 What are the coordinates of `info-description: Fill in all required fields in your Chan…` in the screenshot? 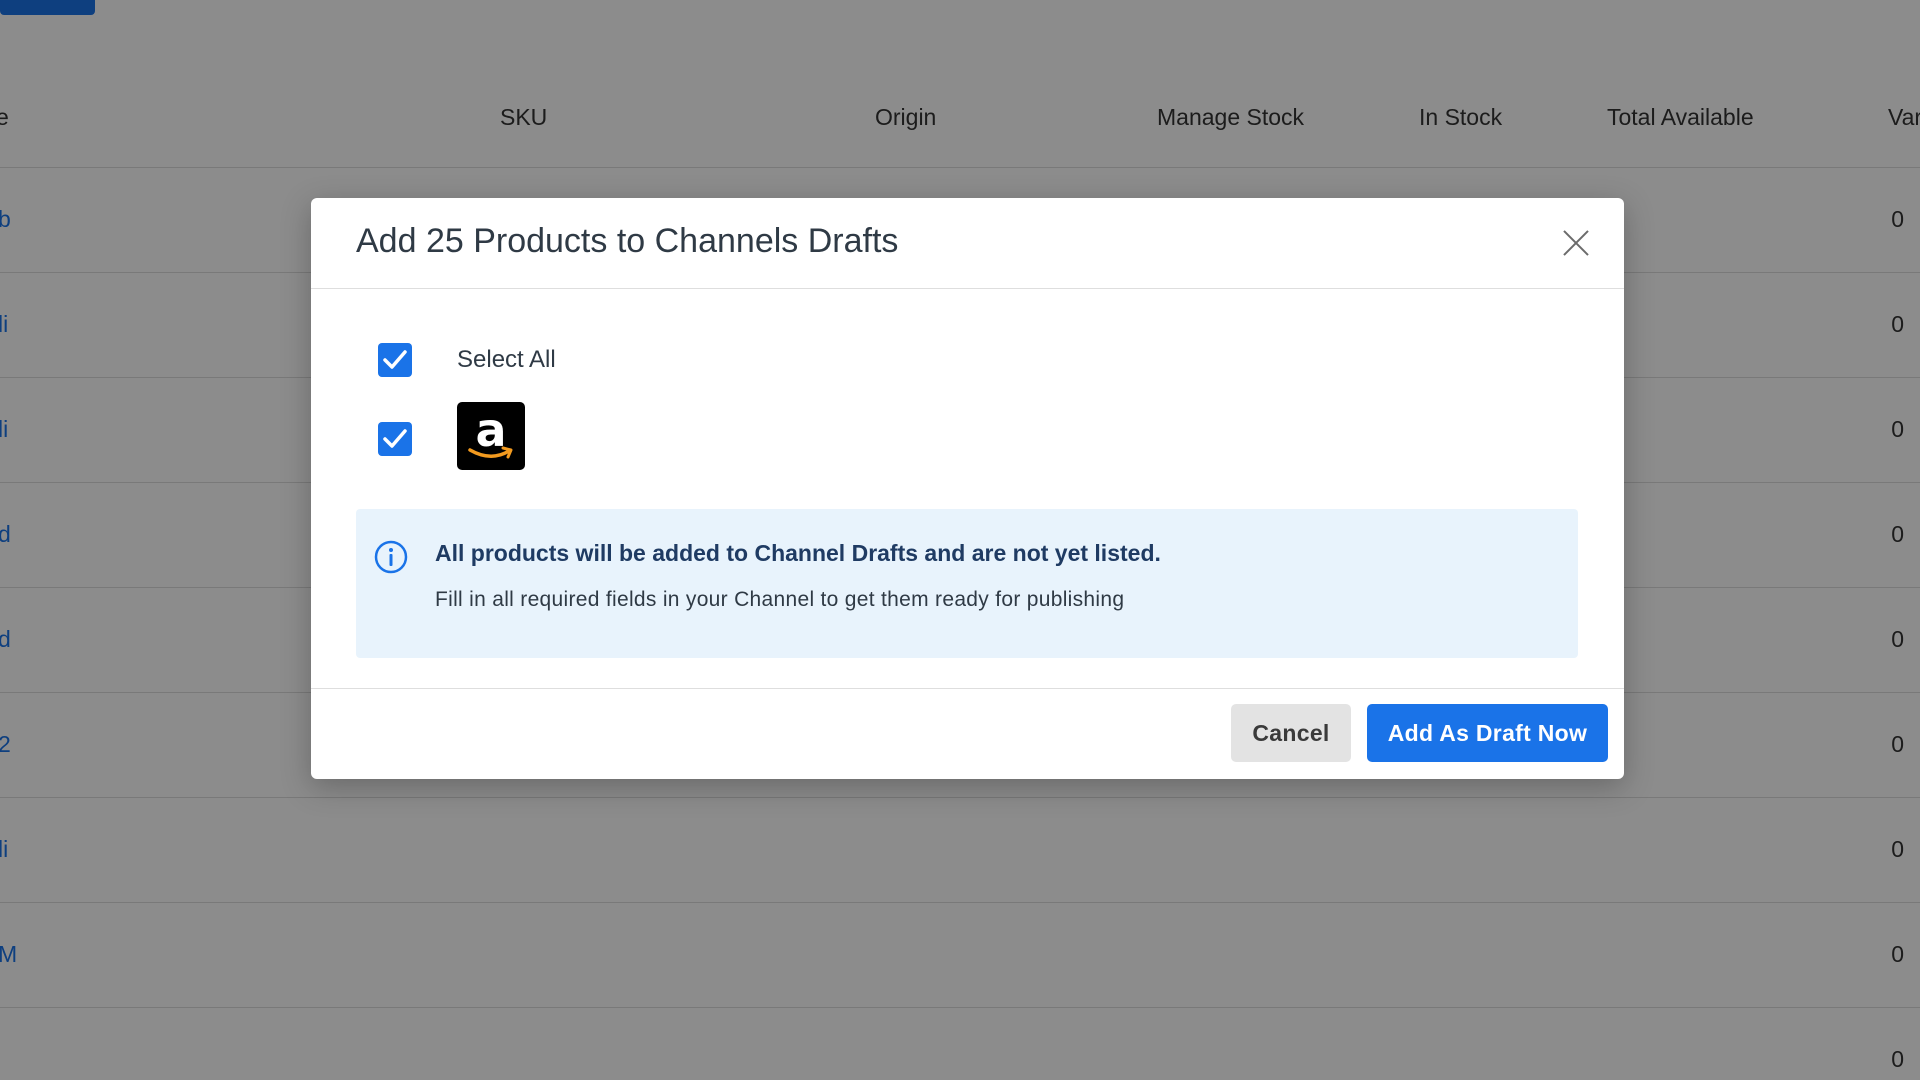 It's located at (780, 599).